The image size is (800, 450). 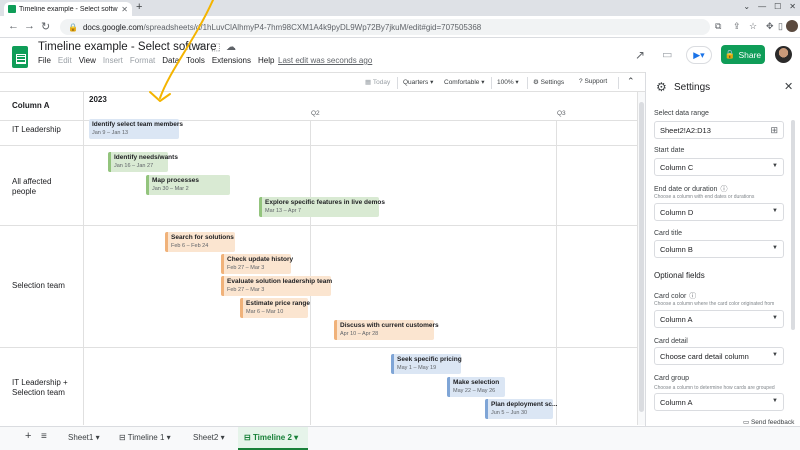 What do you see at coordinates (718, 26) in the screenshot?
I see `open-external-icon: ⧉` at bounding box center [718, 26].